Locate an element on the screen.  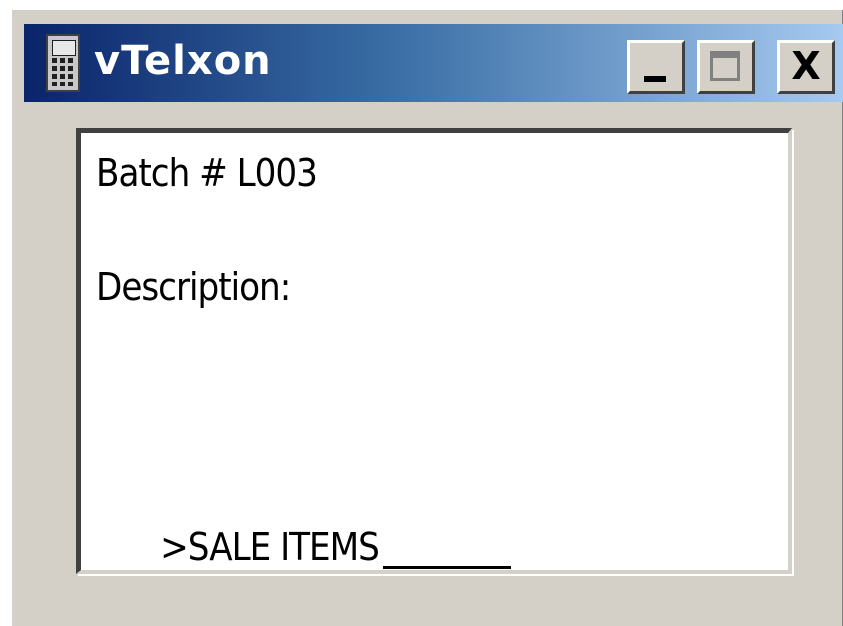
terminal-keypad-glyph is located at coordinates (63, 72).